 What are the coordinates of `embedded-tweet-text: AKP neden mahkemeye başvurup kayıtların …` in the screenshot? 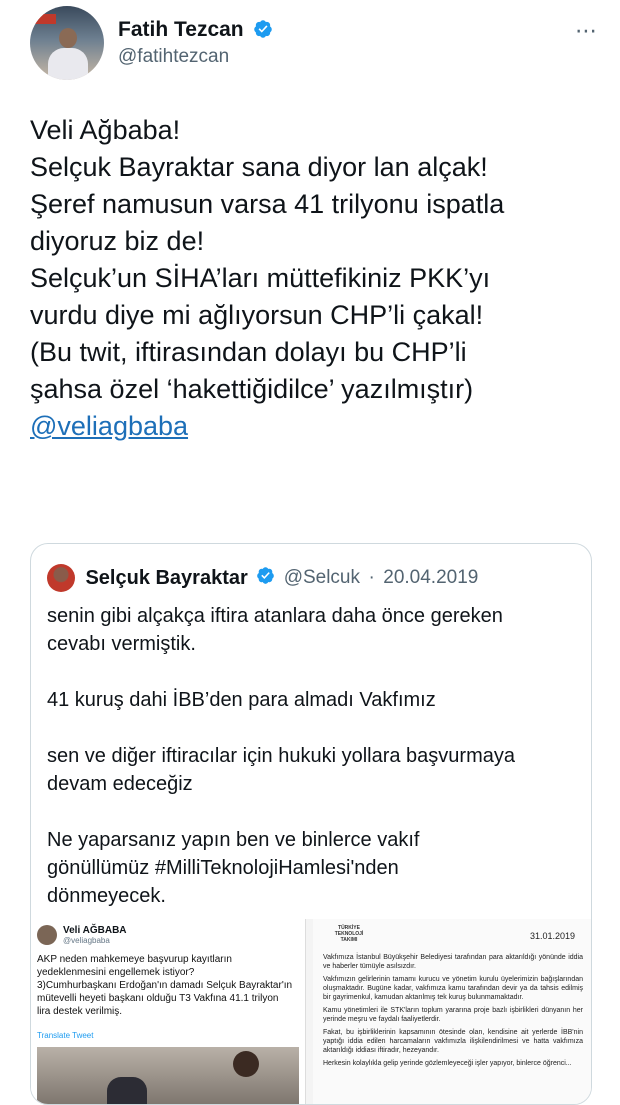 It's located at (168, 985).